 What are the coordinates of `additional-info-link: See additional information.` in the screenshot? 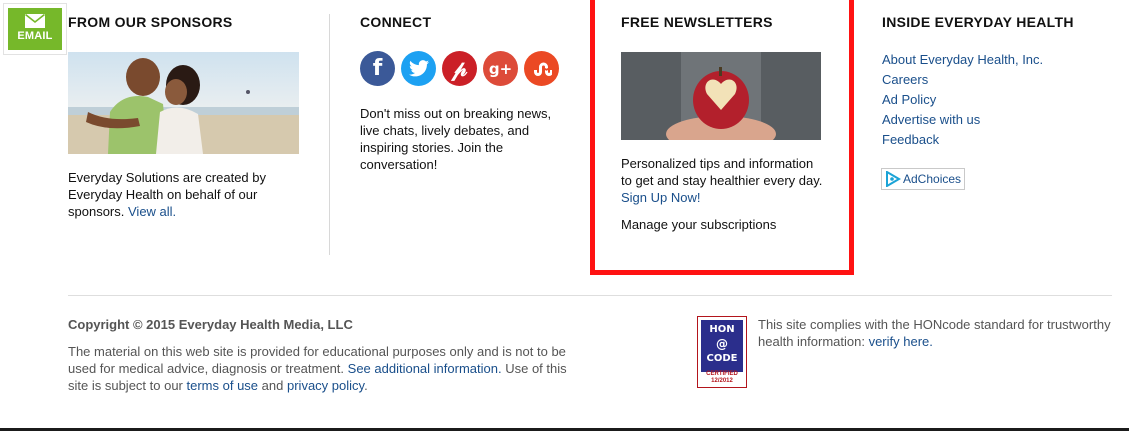 It's located at (425, 368).